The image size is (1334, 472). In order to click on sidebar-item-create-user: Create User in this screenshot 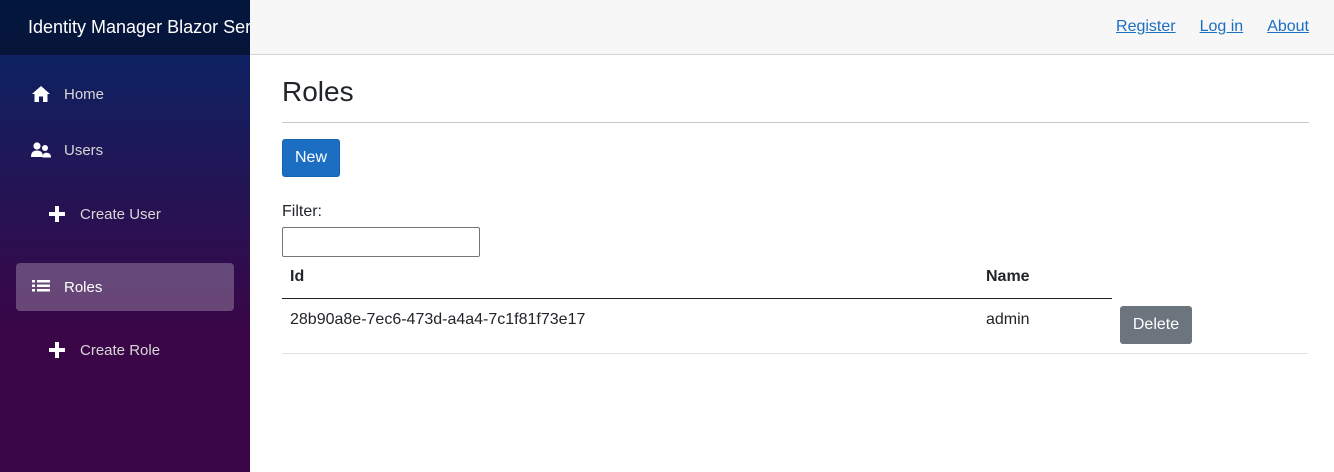, I will do `click(125, 214)`.